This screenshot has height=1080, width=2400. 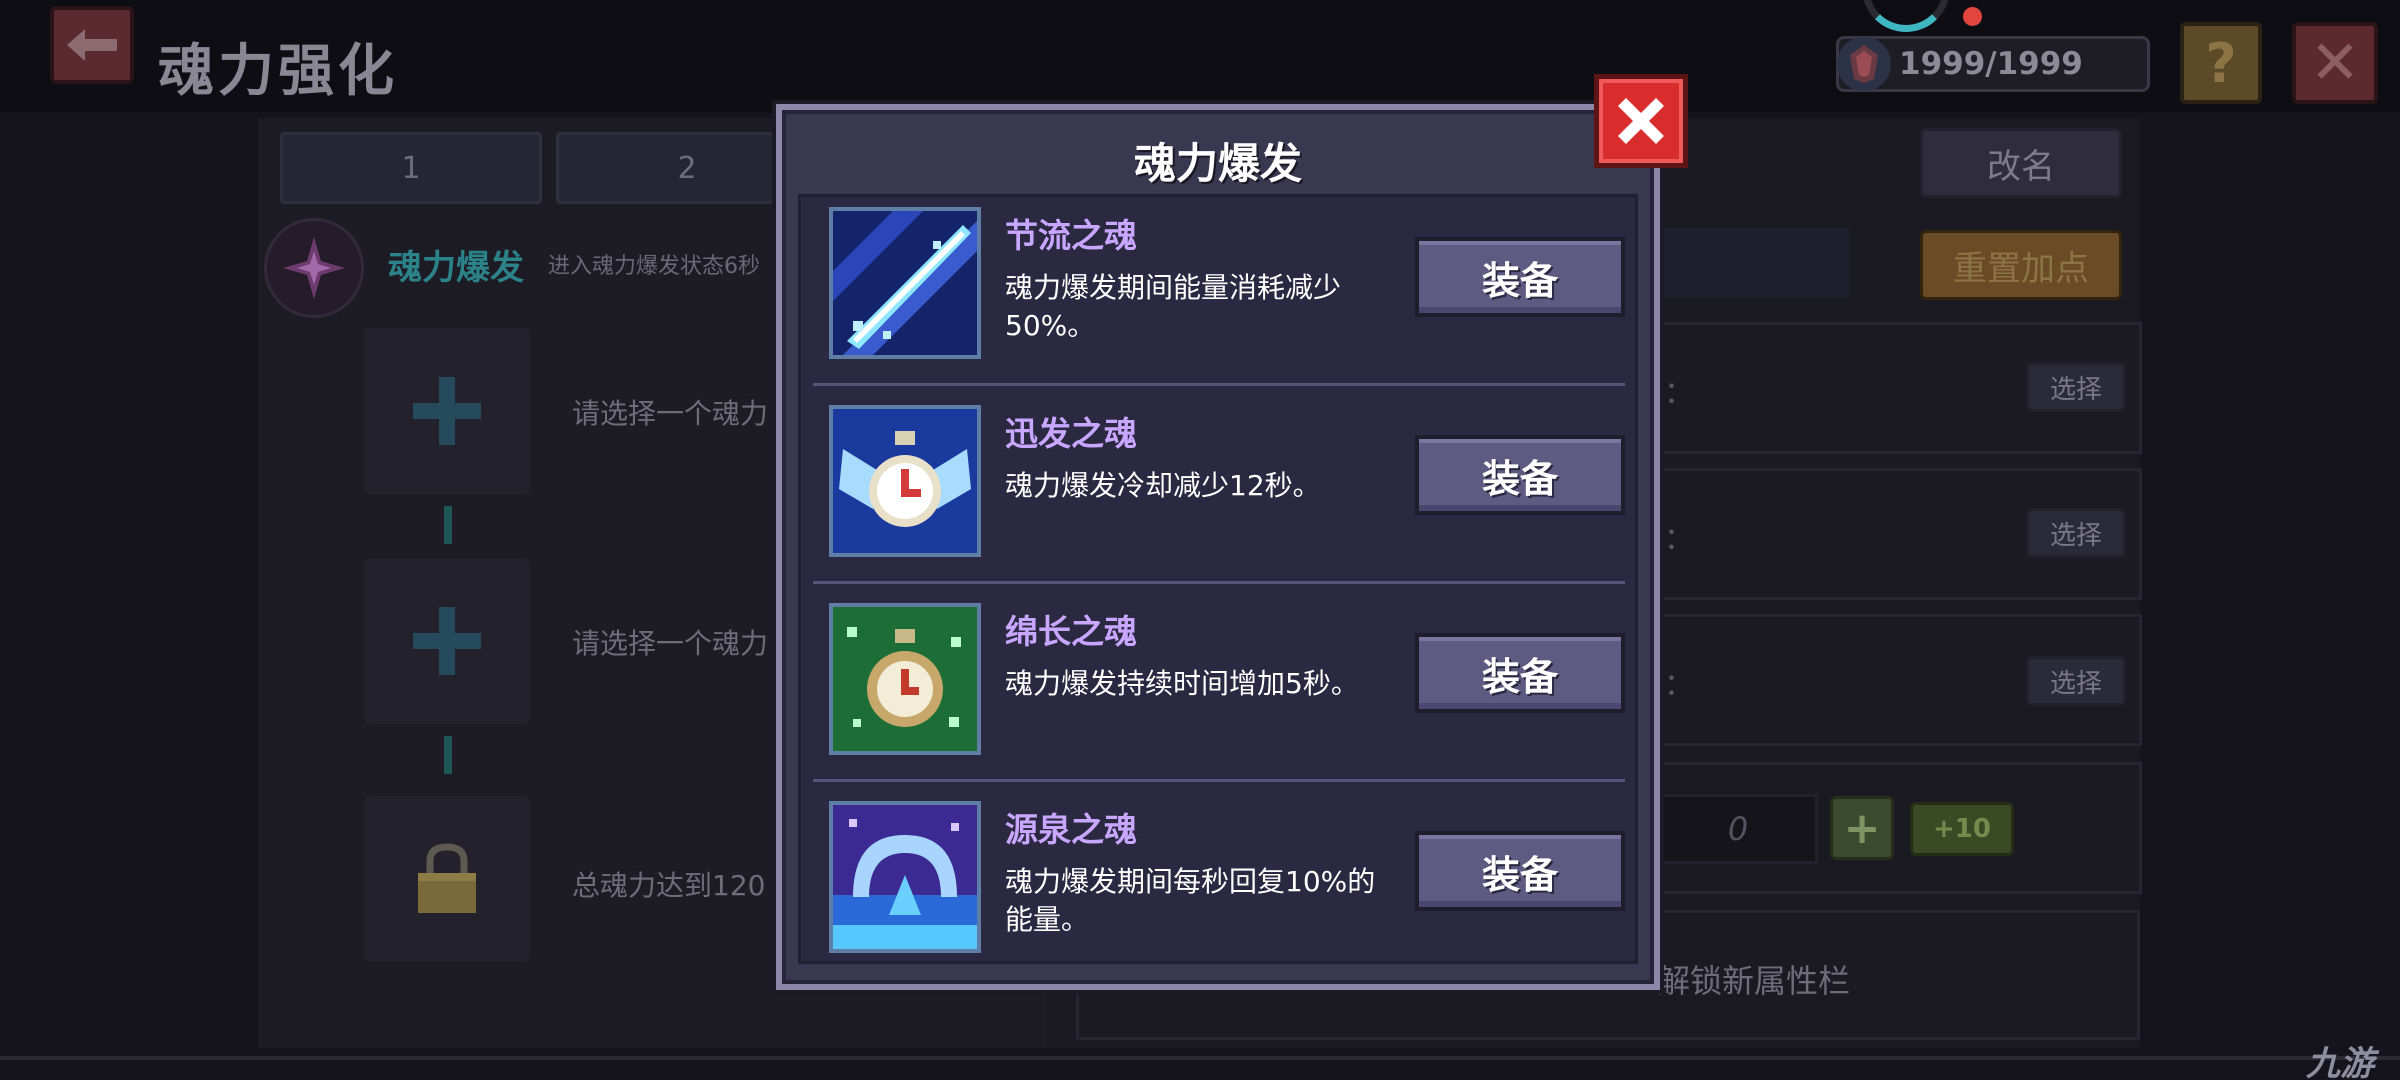 What do you see at coordinates (1972, 16) in the screenshot?
I see `notification-dot` at bounding box center [1972, 16].